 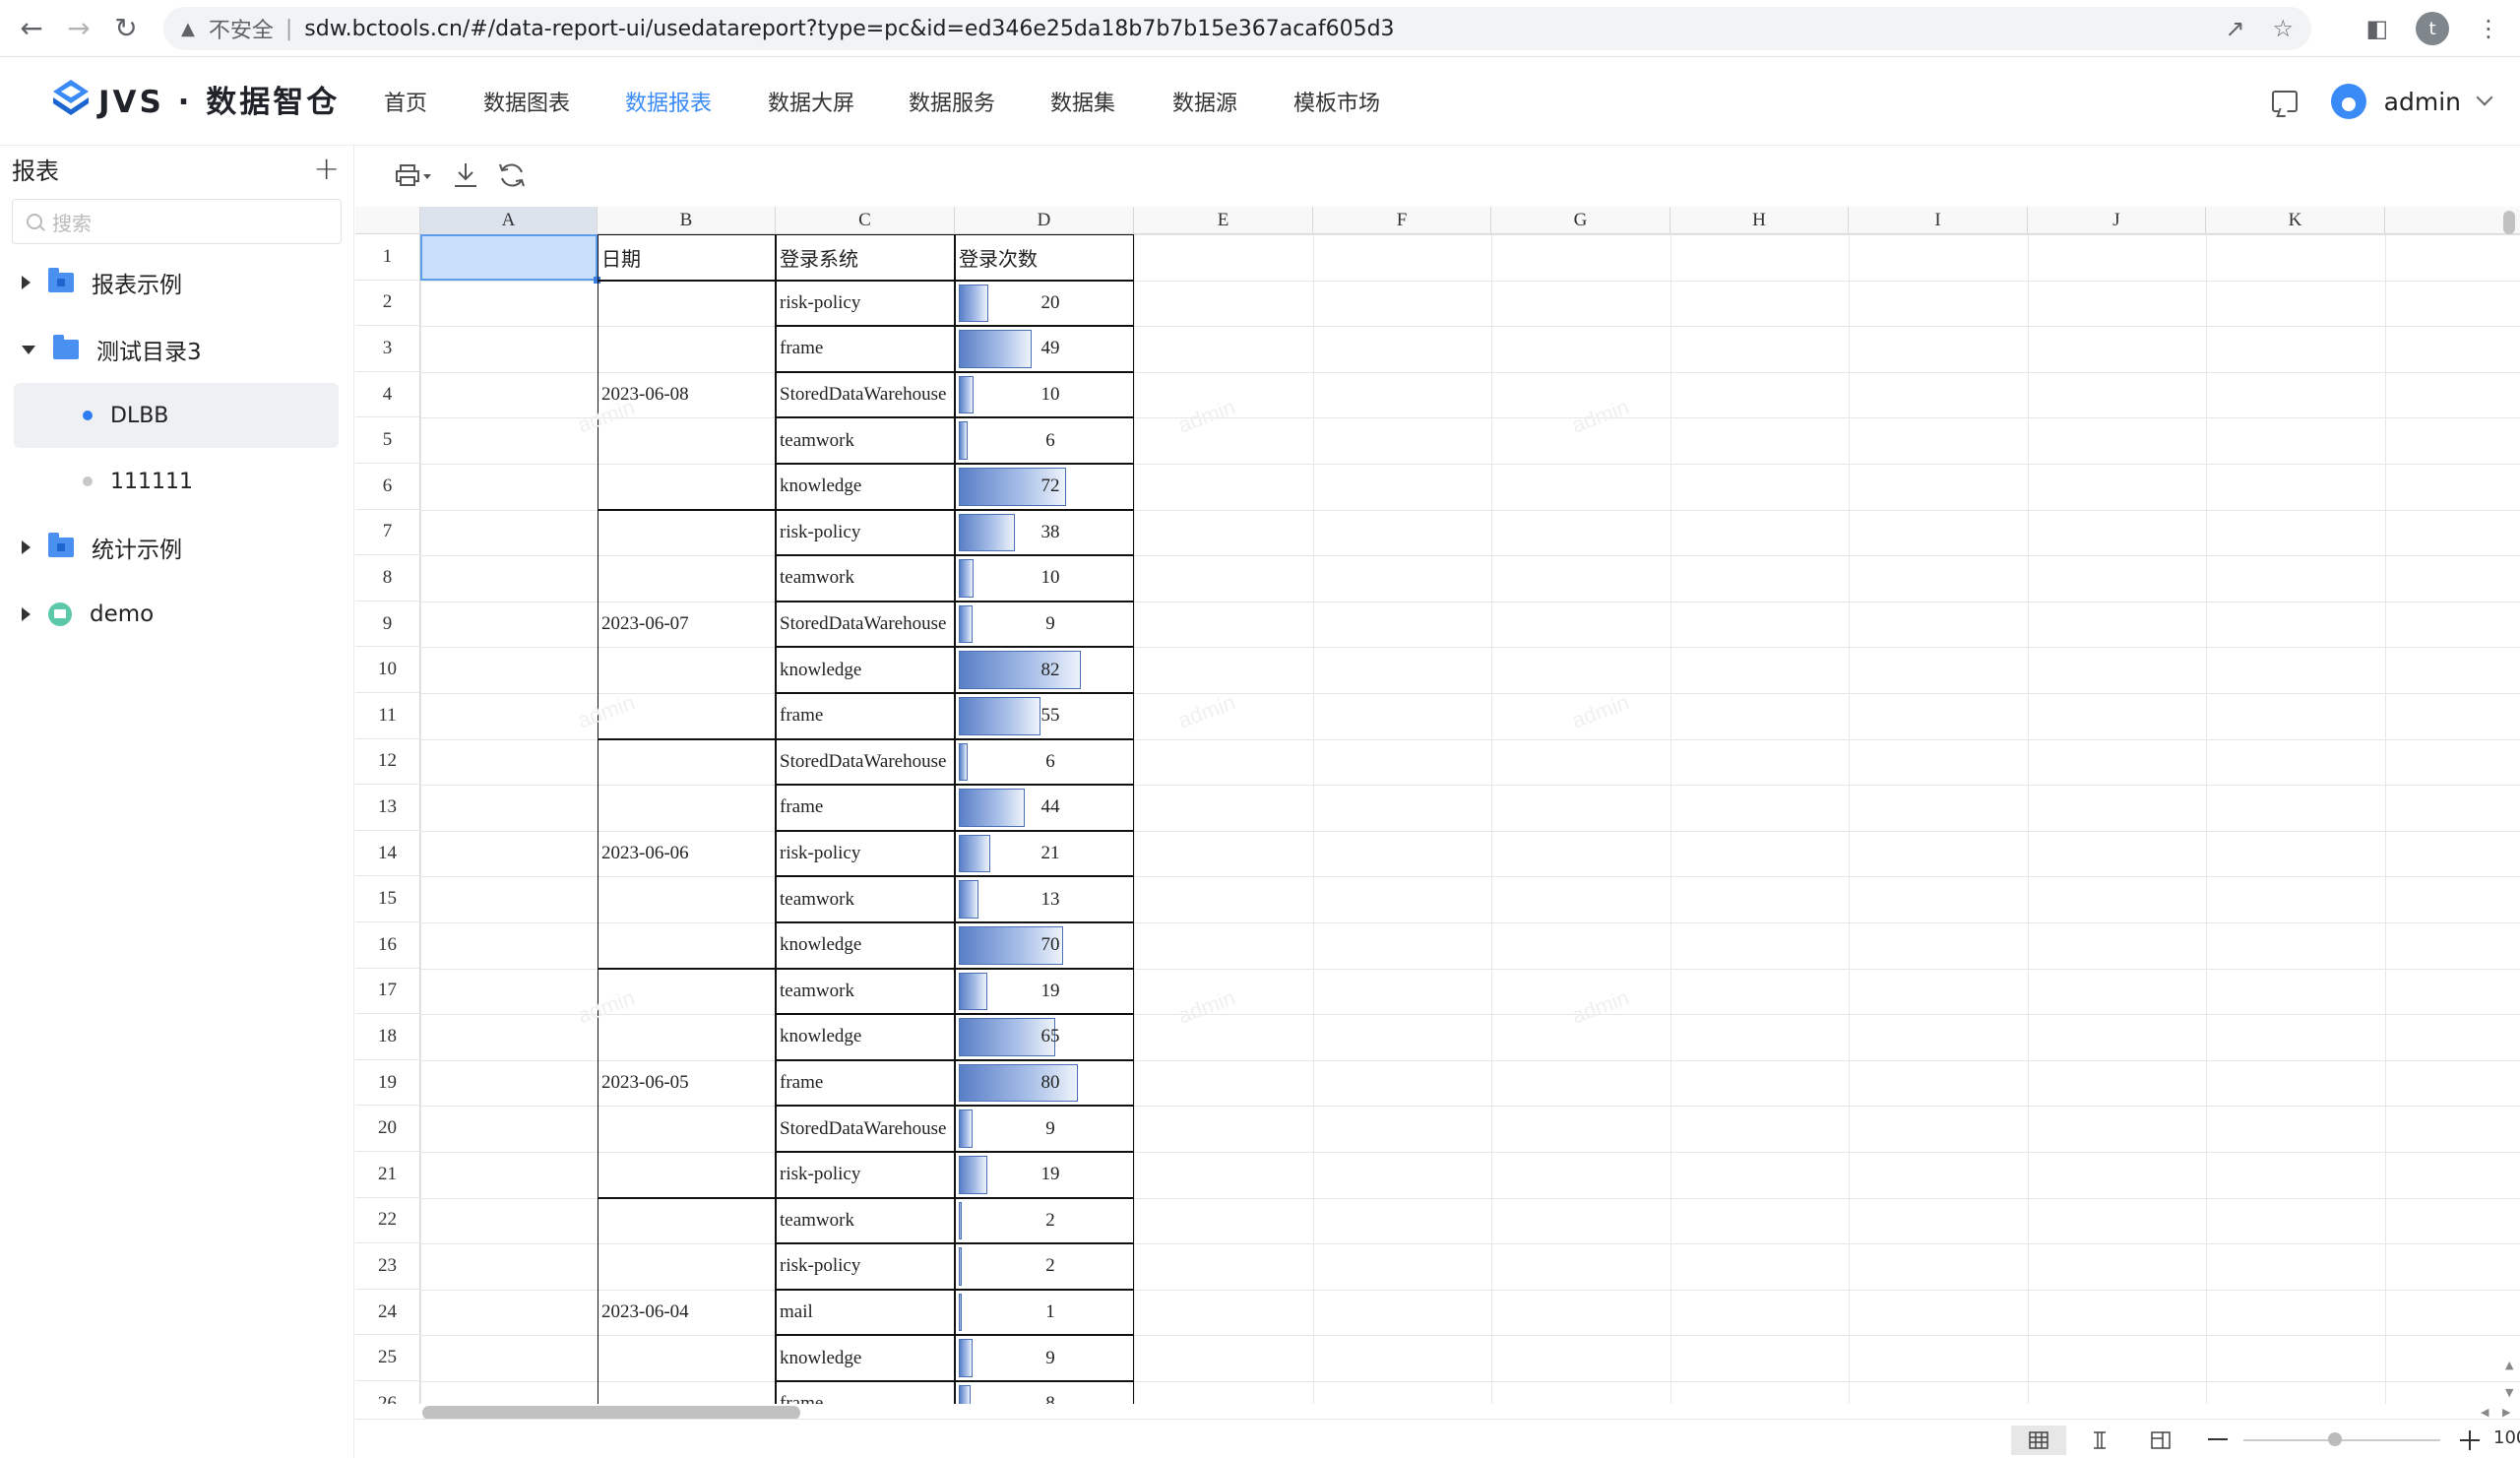 What do you see at coordinates (526, 101) in the screenshot?
I see `nav-item-1: 数据图表` at bounding box center [526, 101].